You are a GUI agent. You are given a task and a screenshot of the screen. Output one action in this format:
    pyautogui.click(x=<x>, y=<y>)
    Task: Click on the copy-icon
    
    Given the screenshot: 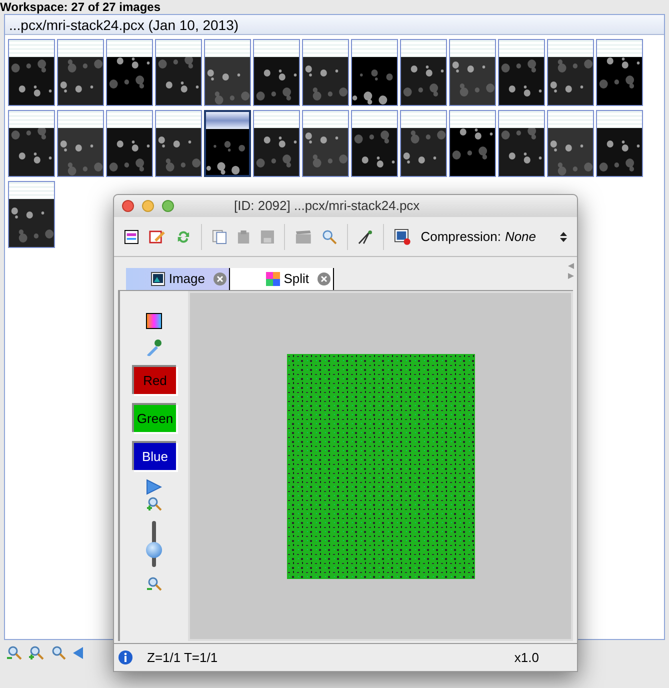 What is the action you would take?
    pyautogui.click(x=219, y=236)
    